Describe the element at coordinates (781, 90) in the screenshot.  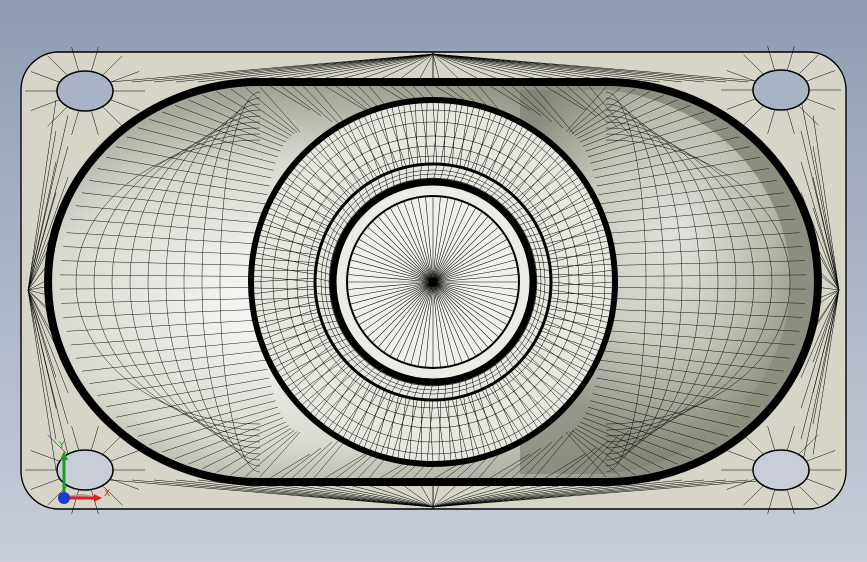
I see `corner-slot-top-right` at that location.